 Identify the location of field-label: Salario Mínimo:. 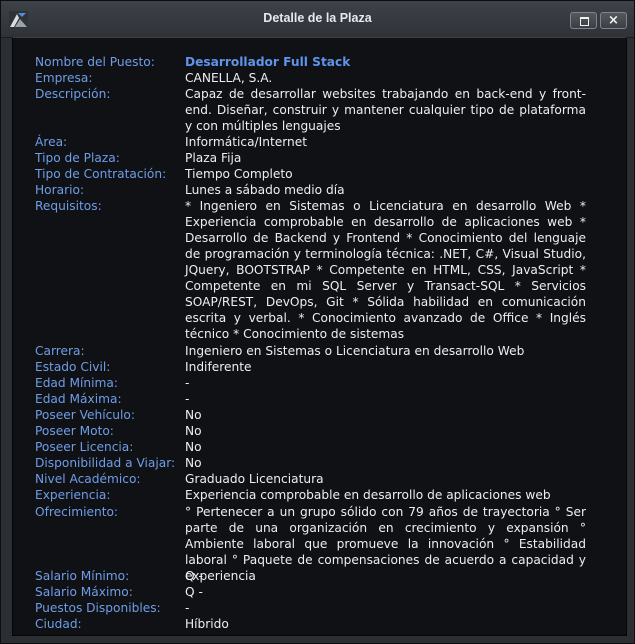
(82, 576).